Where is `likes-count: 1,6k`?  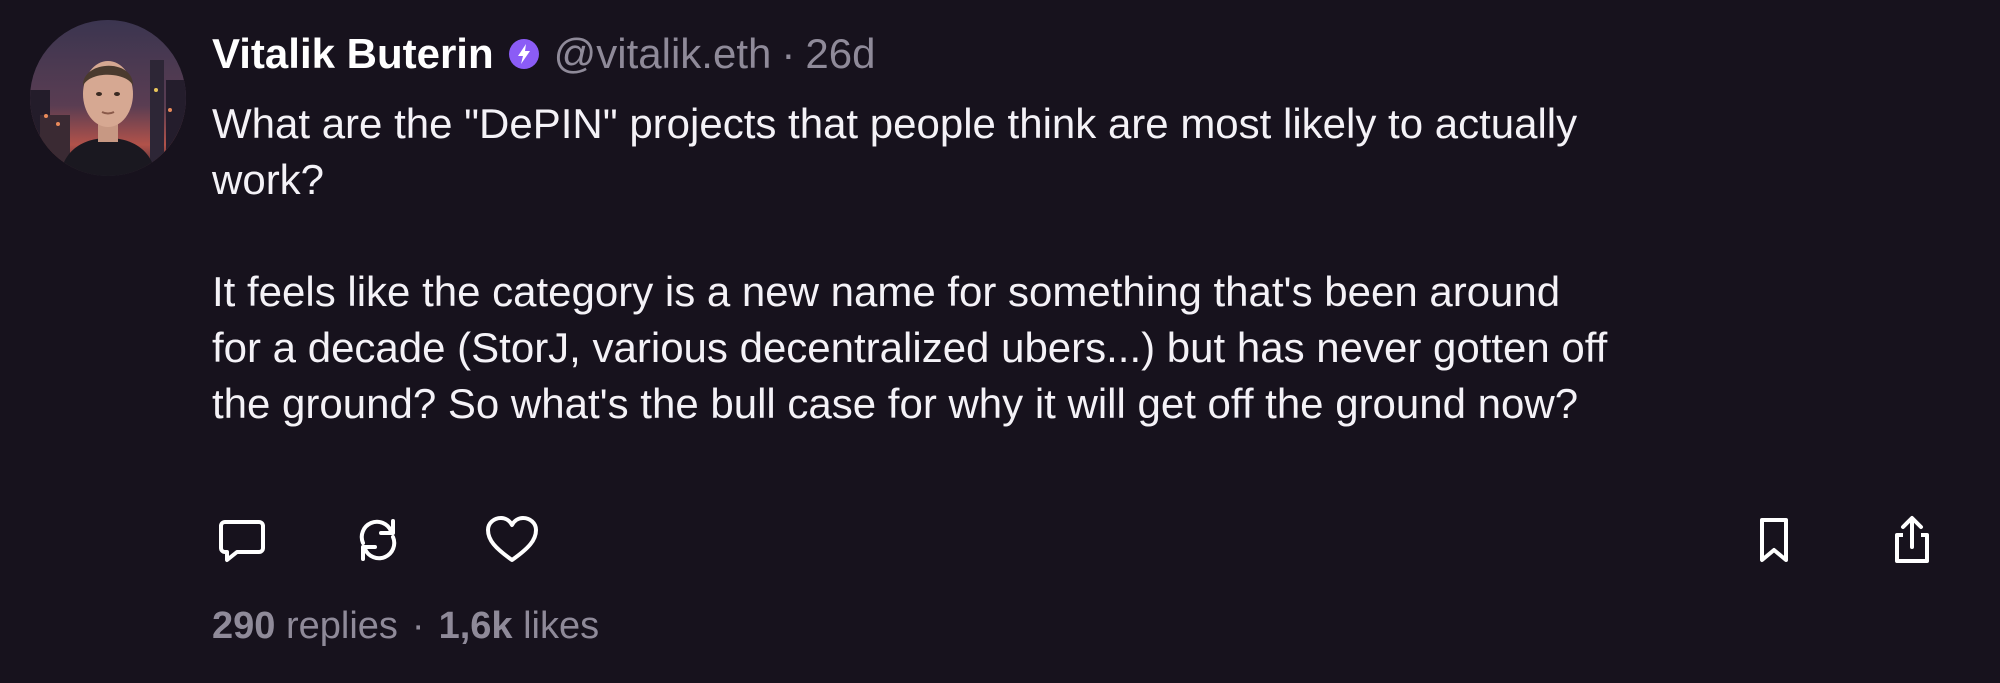 likes-count: 1,6k is located at coordinates (475, 626).